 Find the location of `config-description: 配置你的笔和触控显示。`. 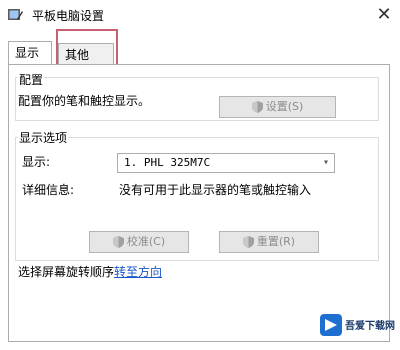

config-description: 配置你的笔和触控显示。 is located at coordinates (84, 101).